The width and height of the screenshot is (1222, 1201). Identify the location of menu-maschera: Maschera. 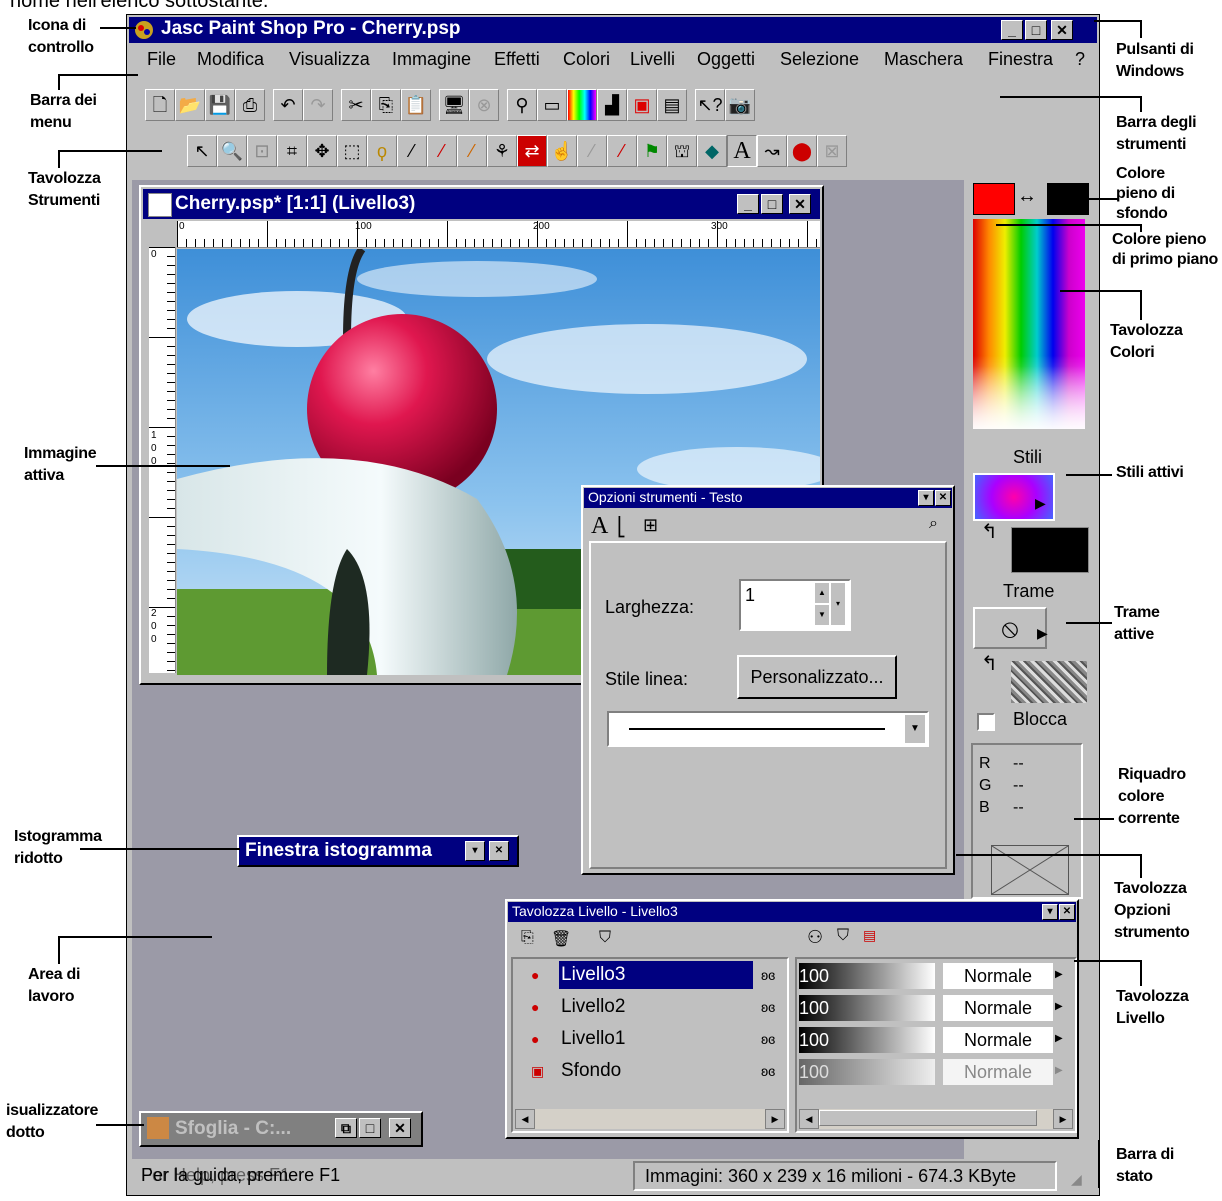
(923, 59).